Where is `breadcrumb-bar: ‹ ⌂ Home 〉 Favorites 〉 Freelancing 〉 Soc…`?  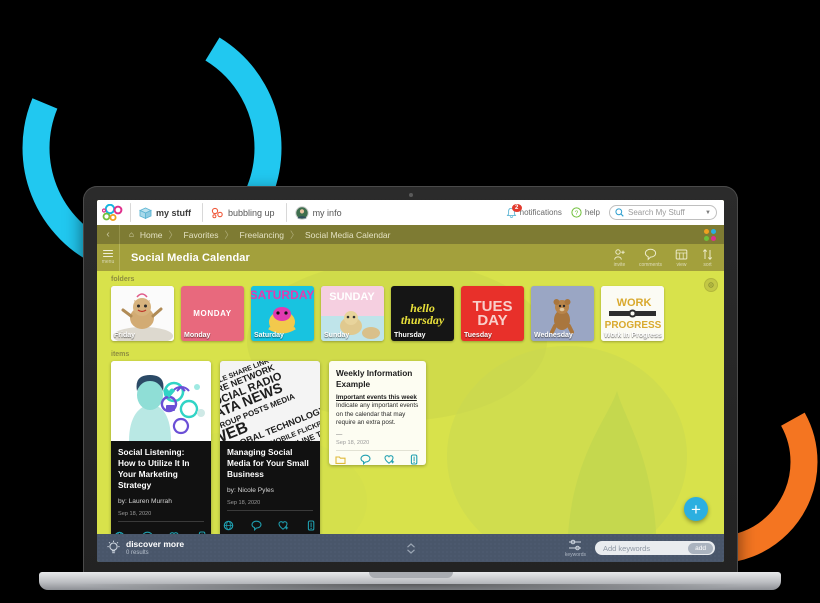 breadcrumb-bar: ‹ ⌂ Home 〉 Favorites 〉 Freelancing 〉 Soc… is located at coordinates (410, 234).